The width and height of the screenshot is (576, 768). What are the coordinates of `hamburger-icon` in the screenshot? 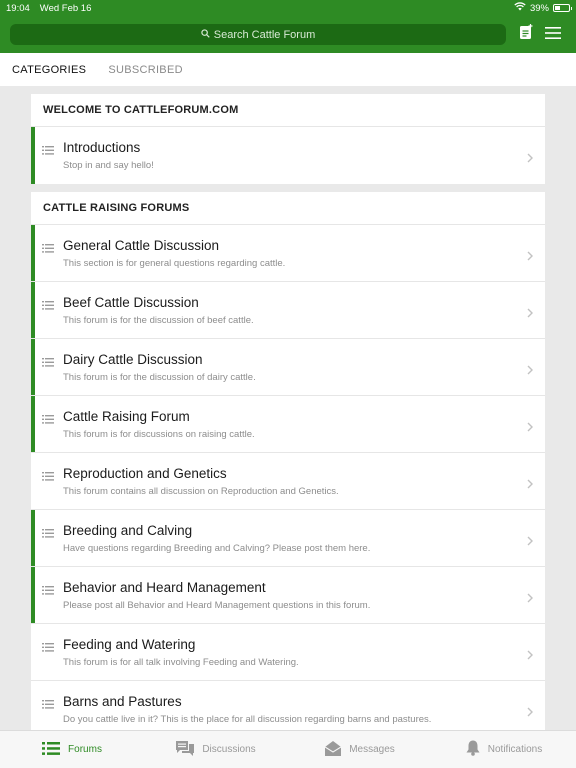 It's located at (553, 35).